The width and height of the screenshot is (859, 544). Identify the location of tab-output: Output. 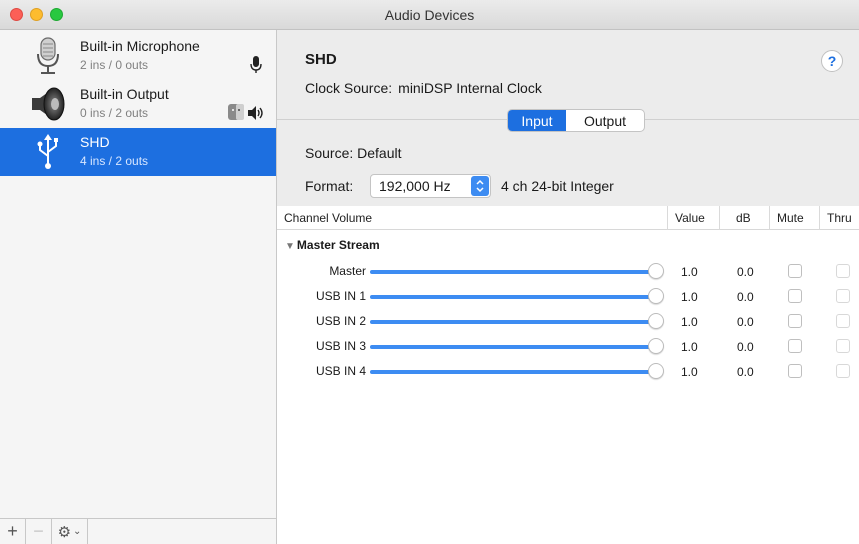
(605, 120).